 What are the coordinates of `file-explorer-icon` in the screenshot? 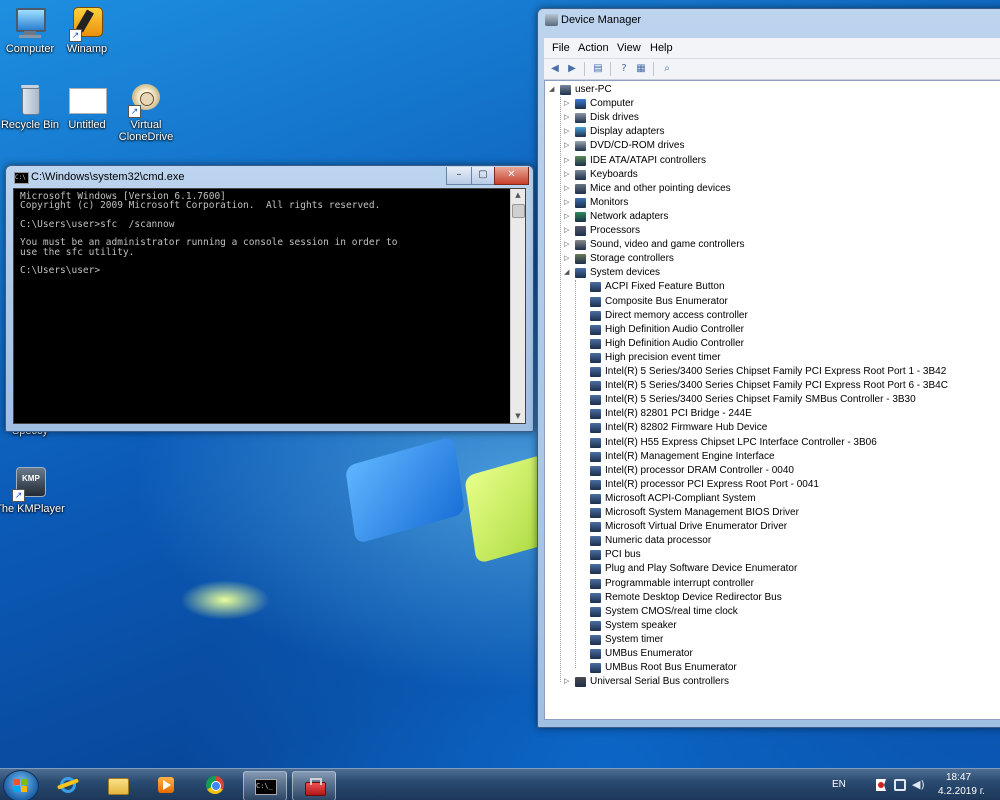 It's located at (118, 785).